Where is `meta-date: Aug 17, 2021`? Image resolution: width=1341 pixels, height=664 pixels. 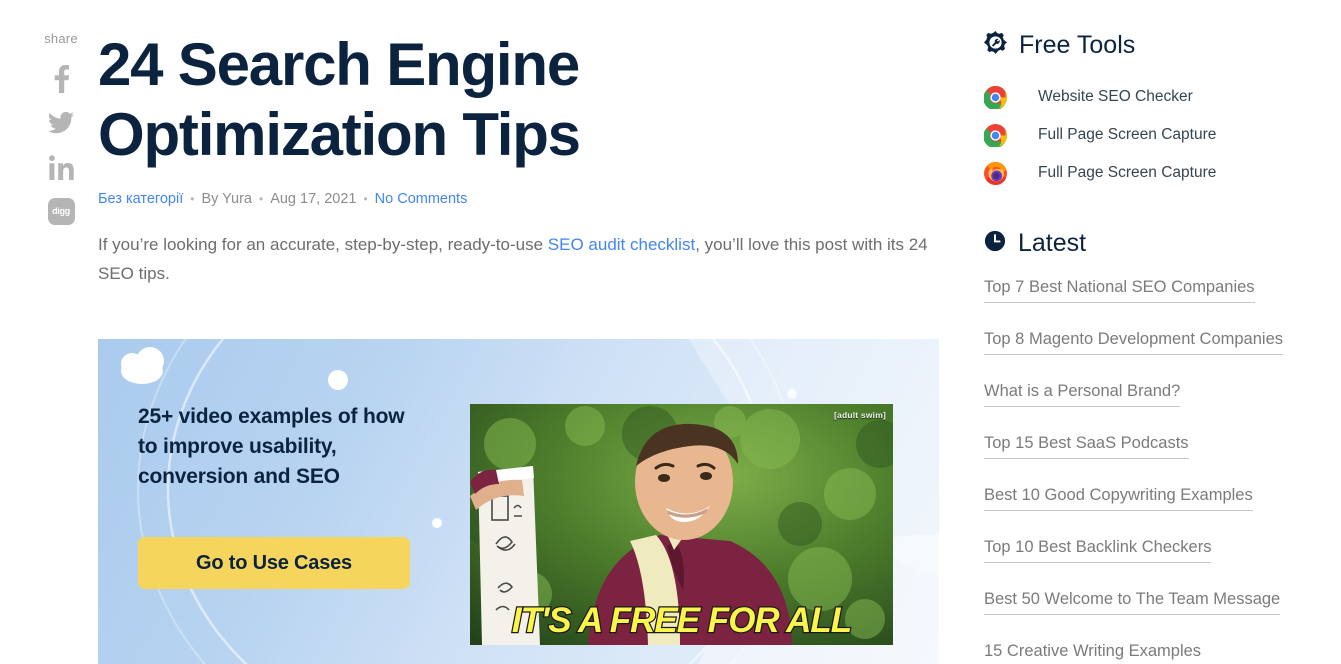
meta-date: Aug 17, 2021 is located at coordinates (313, 199).